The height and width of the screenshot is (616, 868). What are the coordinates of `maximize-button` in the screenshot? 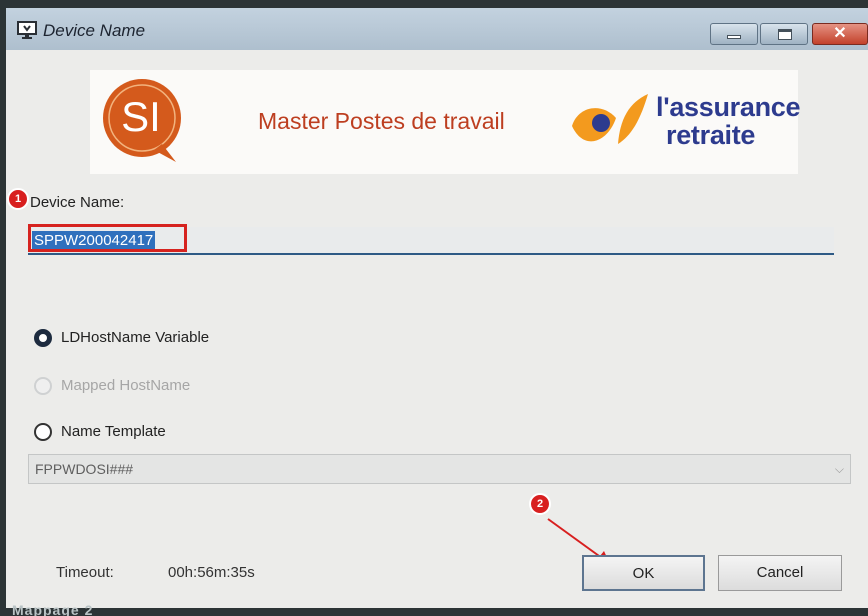 It's located at (784, 34).